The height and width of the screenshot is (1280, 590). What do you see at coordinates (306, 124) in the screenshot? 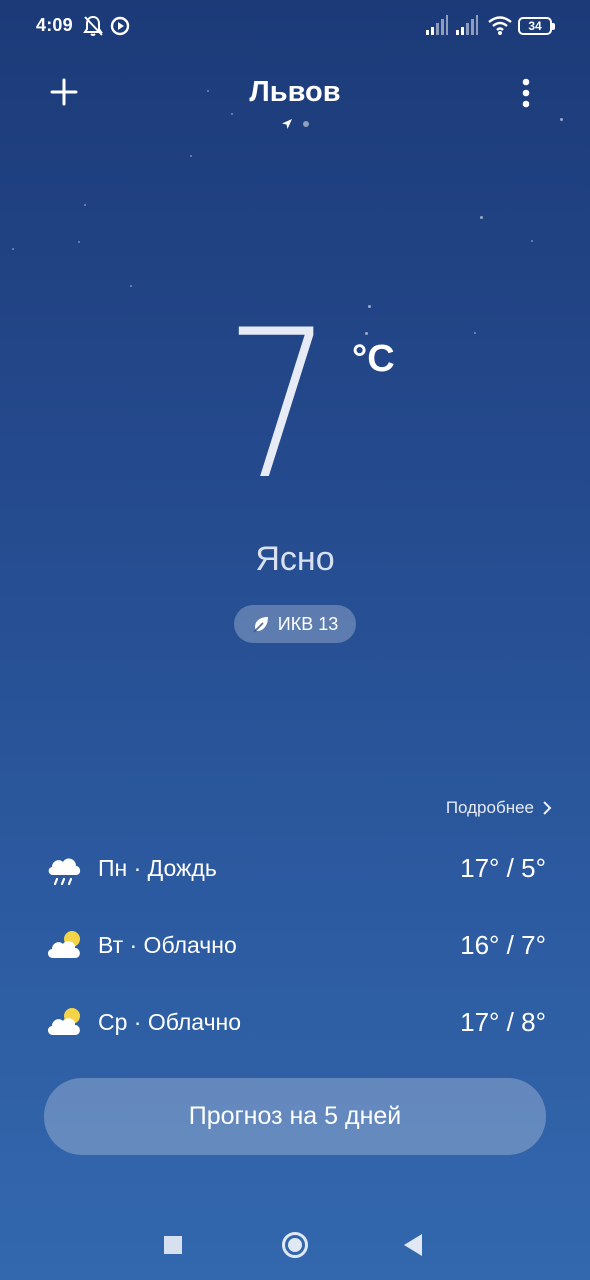
I see `page-dot` at bounding box center [306, 124].